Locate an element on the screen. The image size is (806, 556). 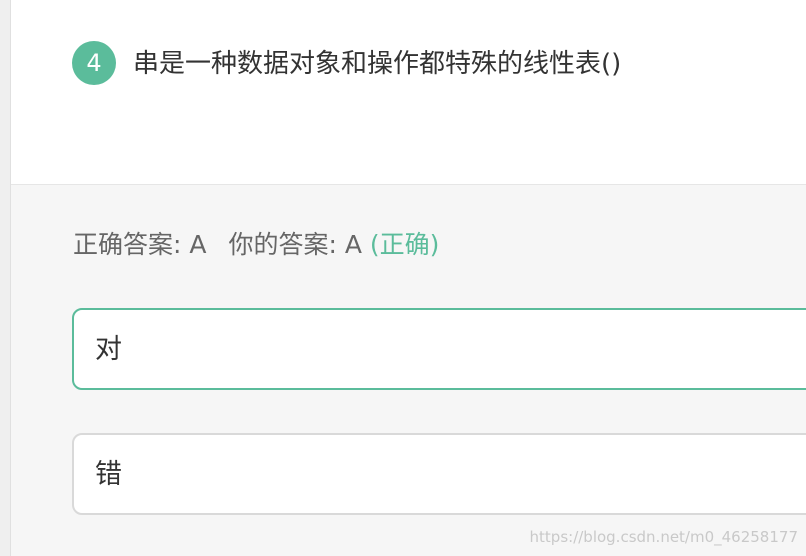
correct-answer-label: 正确答案: is located at coordinates (131, 244).